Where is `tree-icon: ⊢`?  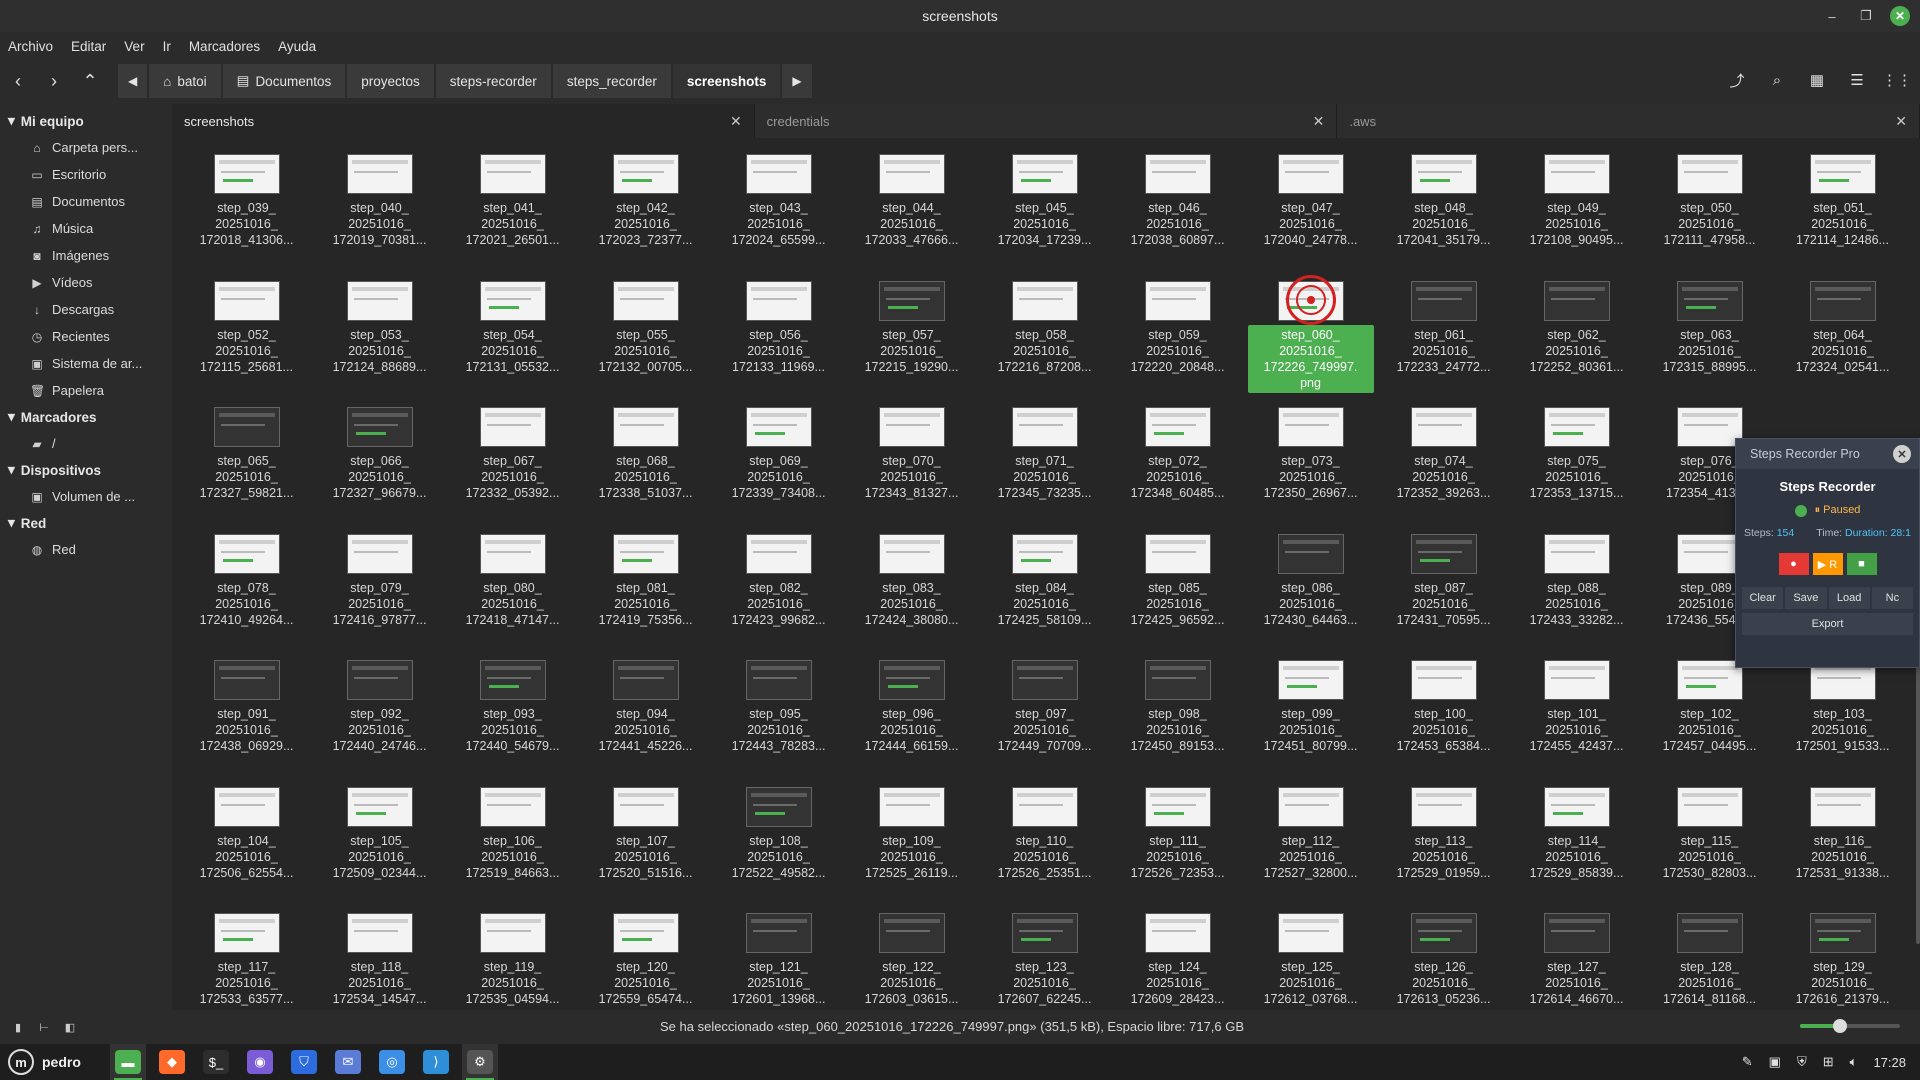 tree-icon: ⊢ is located at coordinates (44, 1027).